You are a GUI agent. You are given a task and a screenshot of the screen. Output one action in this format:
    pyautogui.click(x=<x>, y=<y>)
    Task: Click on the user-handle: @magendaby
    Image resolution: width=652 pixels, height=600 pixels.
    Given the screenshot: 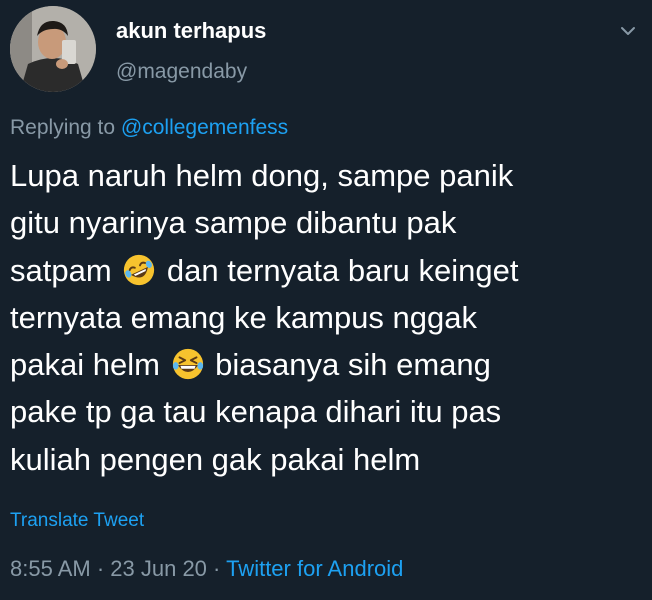 What is the action you would take?
    pyautogui.click(x=181, y=72)
    